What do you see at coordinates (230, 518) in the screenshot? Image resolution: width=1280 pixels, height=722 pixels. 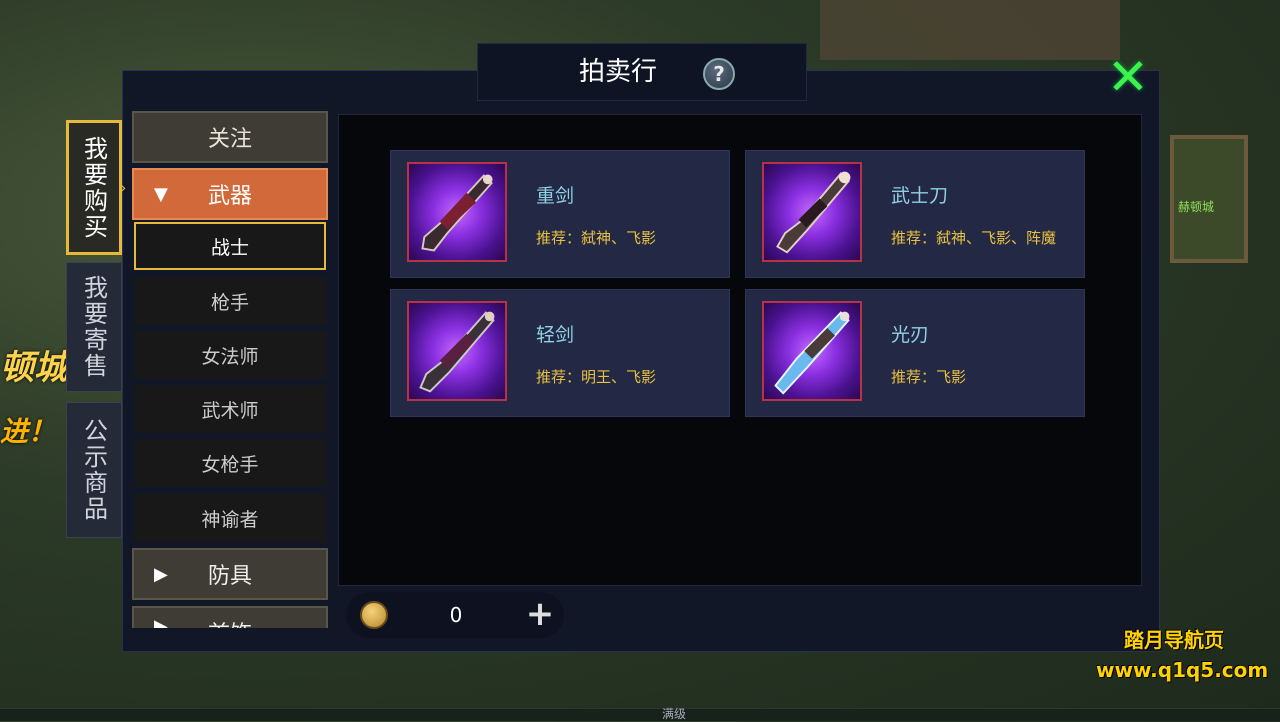 I see `subcategory-oracle: 神谕者` at bounding box center [230, 518].